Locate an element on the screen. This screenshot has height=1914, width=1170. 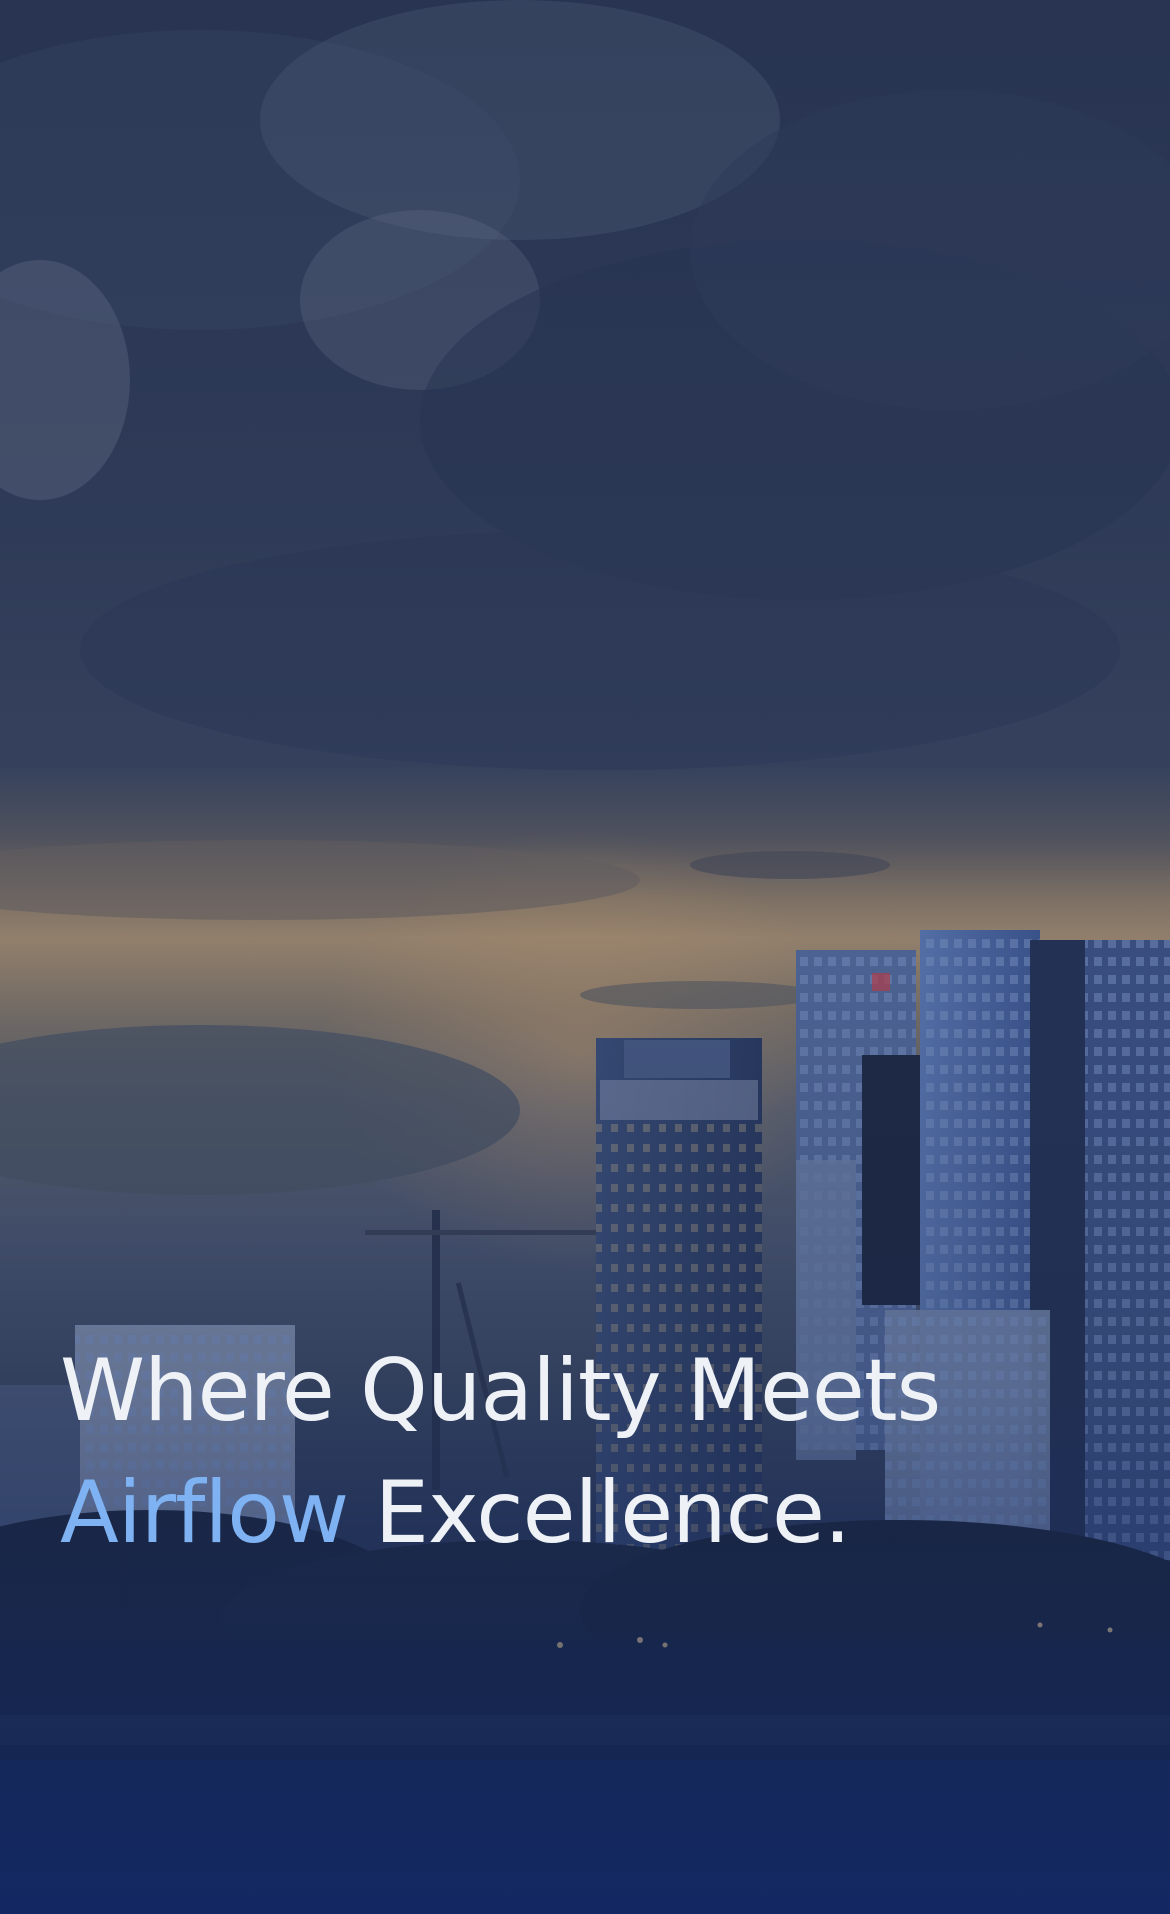
hero-headline: Where Quality Meets Airflow Excellence. is located at coordinates (500, 1452).